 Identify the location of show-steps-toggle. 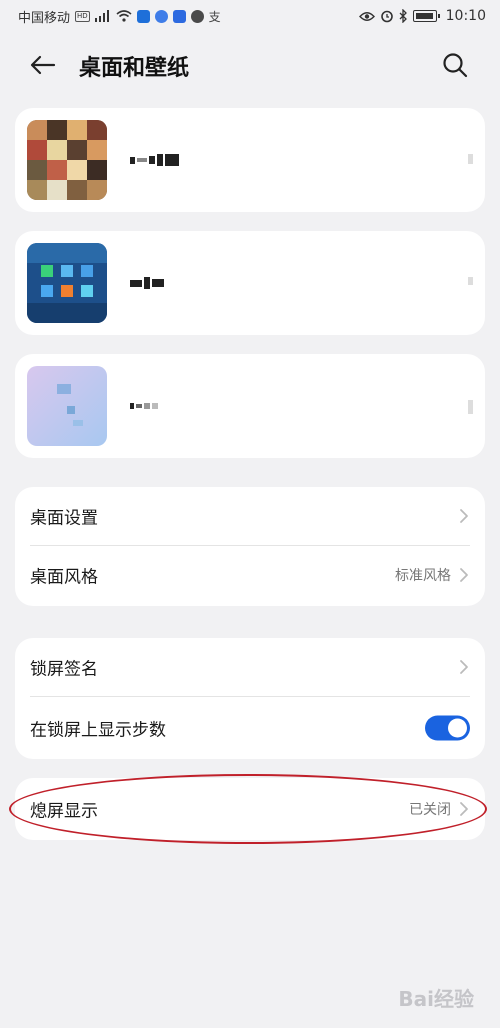
(447, 728).